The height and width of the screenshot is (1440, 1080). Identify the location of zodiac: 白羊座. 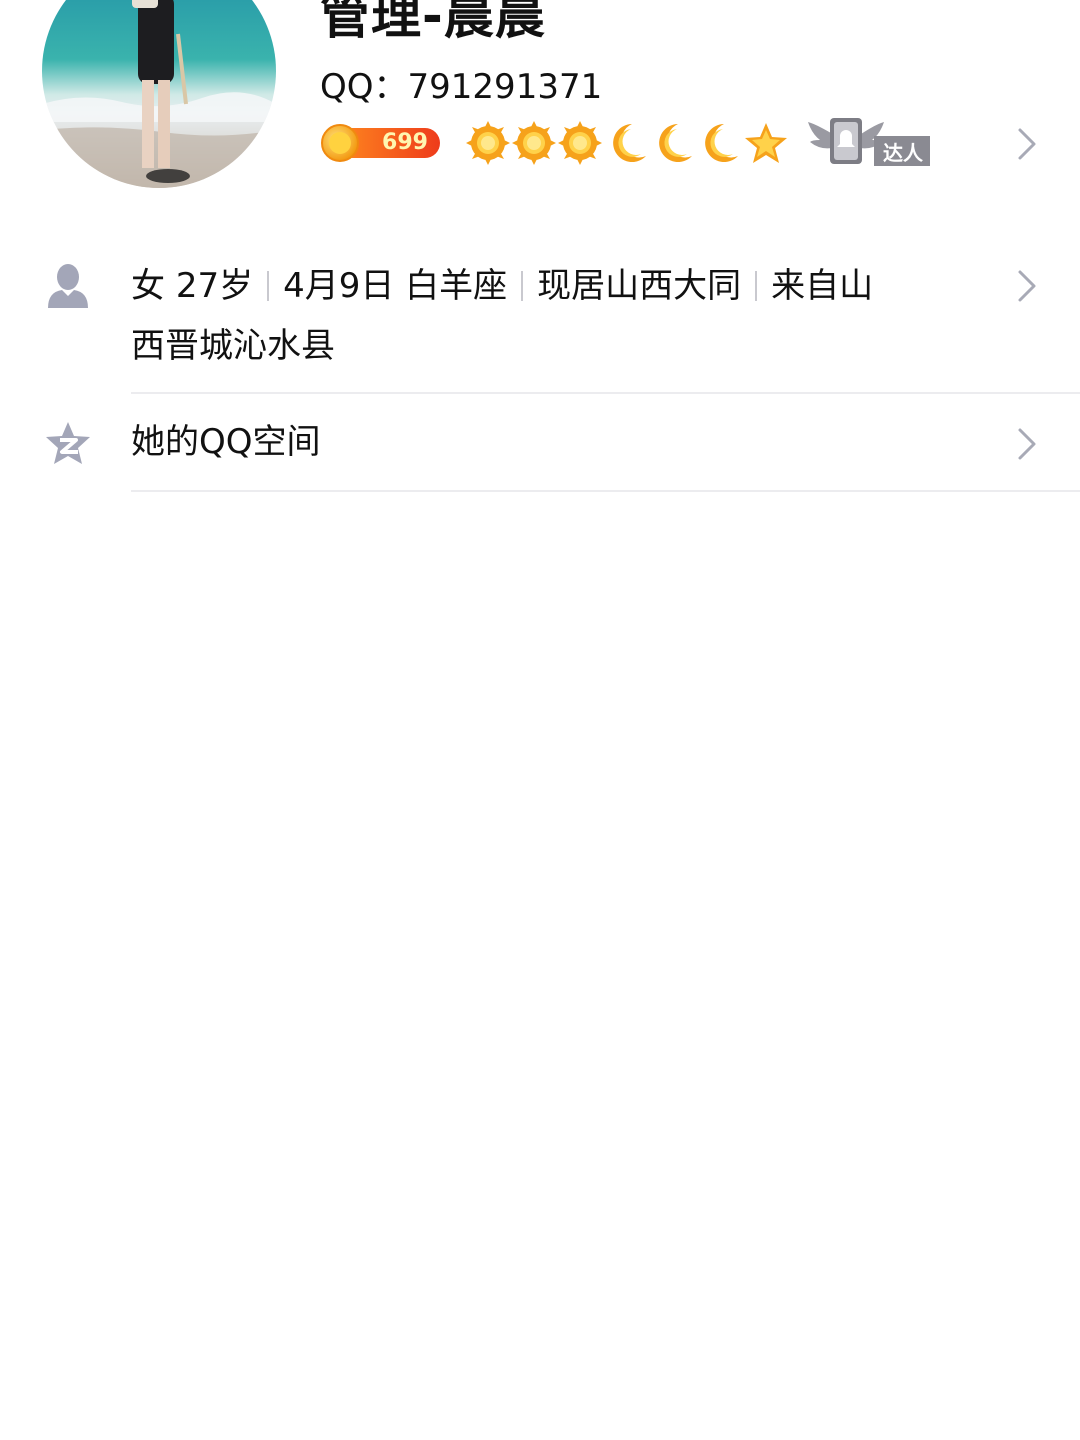
(456, 286).